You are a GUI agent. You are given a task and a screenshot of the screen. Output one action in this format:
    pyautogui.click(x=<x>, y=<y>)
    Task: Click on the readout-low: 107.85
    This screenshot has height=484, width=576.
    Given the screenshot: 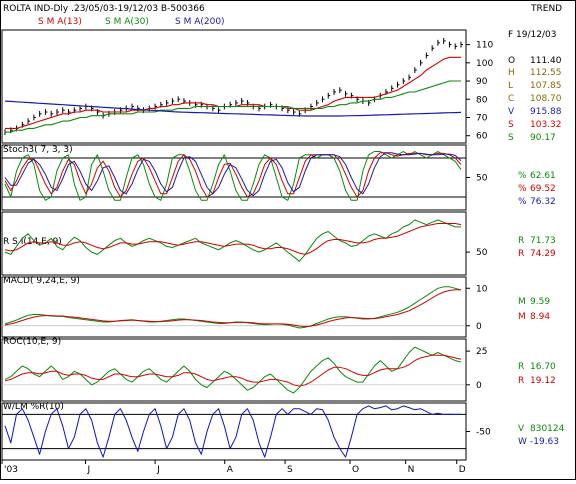 What is the action you would take?
    pyautogui.click(x=546, y=86)
    